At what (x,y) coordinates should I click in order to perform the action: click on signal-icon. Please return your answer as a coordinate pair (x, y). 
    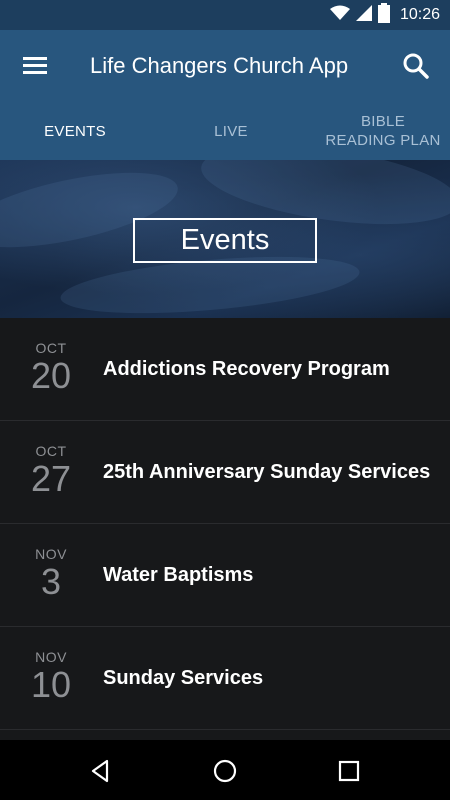
    Looking at the image, I should click on (363, 15).